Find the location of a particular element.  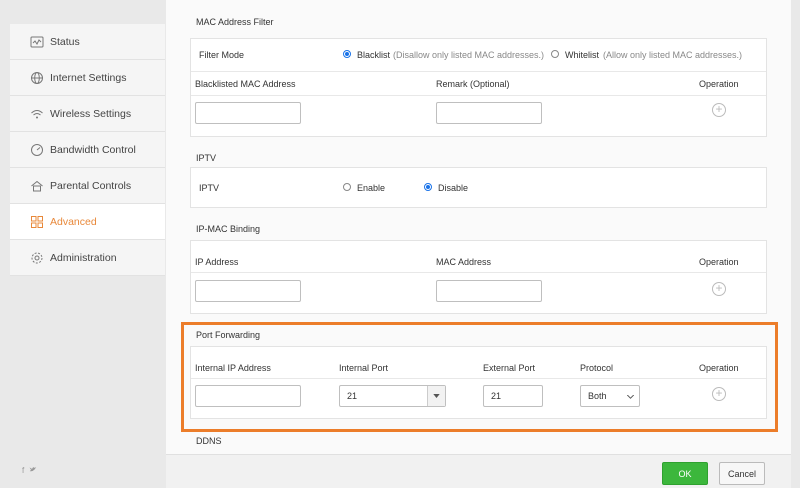

sidebar-item-internet-settings: Internet Settings is located at coordinates (87, 78).